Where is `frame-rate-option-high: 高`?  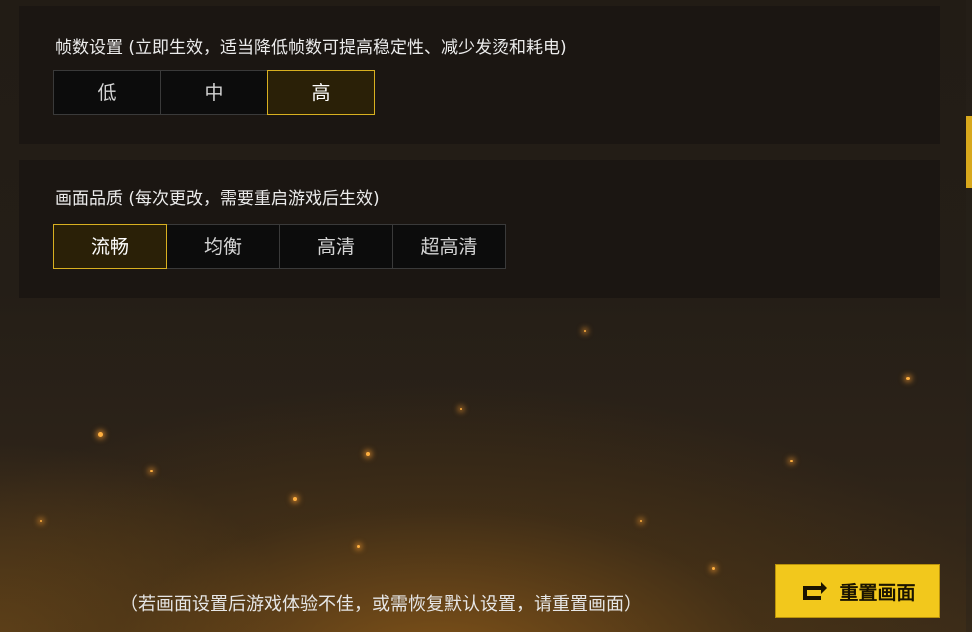 frame-rate-option-high: 高 is located at coordinates (321, 92).